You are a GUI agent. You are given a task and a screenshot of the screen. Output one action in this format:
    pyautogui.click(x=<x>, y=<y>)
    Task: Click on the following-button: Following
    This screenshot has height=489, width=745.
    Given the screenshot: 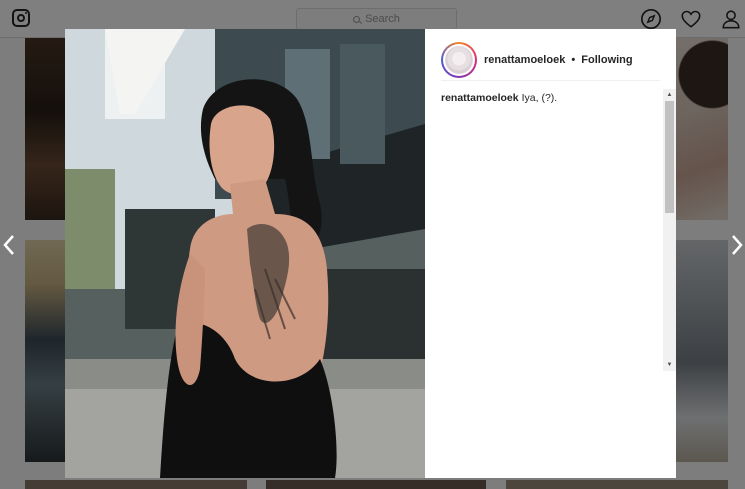 What is the action you would take?
    pyautogui.click(x=606, y=60)
    